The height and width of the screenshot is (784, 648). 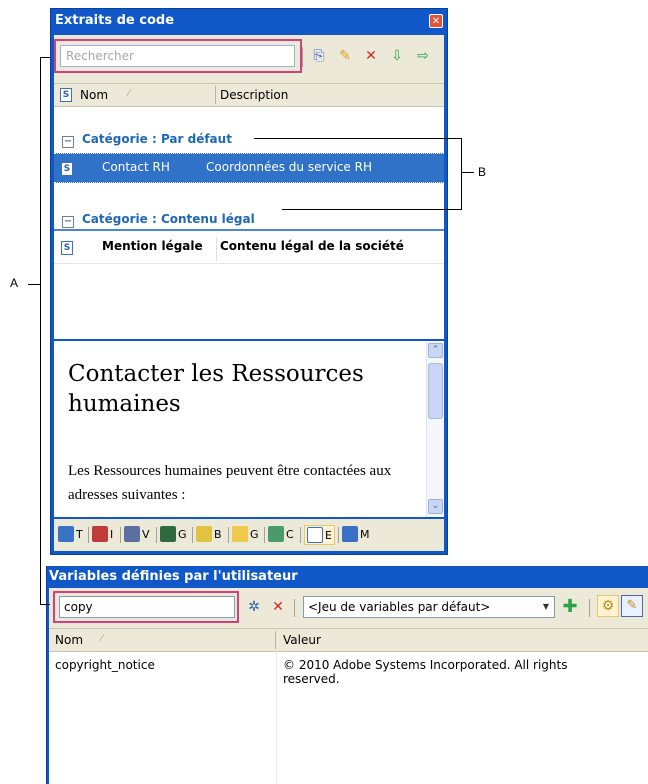 What do you see at coordinates (632, 606) in the screenshot?
I see `edit-icon: ✎` at bounding box center [632, 606].